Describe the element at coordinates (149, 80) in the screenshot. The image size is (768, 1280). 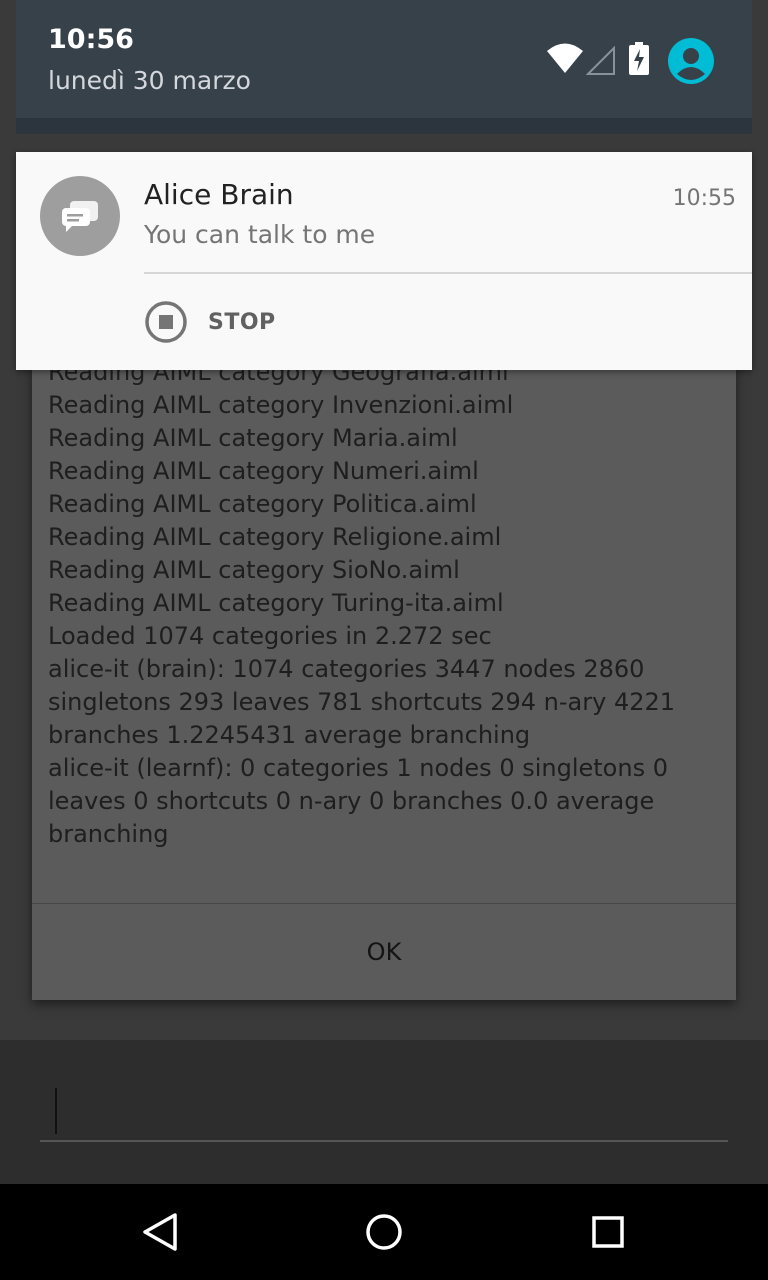
I see `date: lunedì 30 marzo` at that location.